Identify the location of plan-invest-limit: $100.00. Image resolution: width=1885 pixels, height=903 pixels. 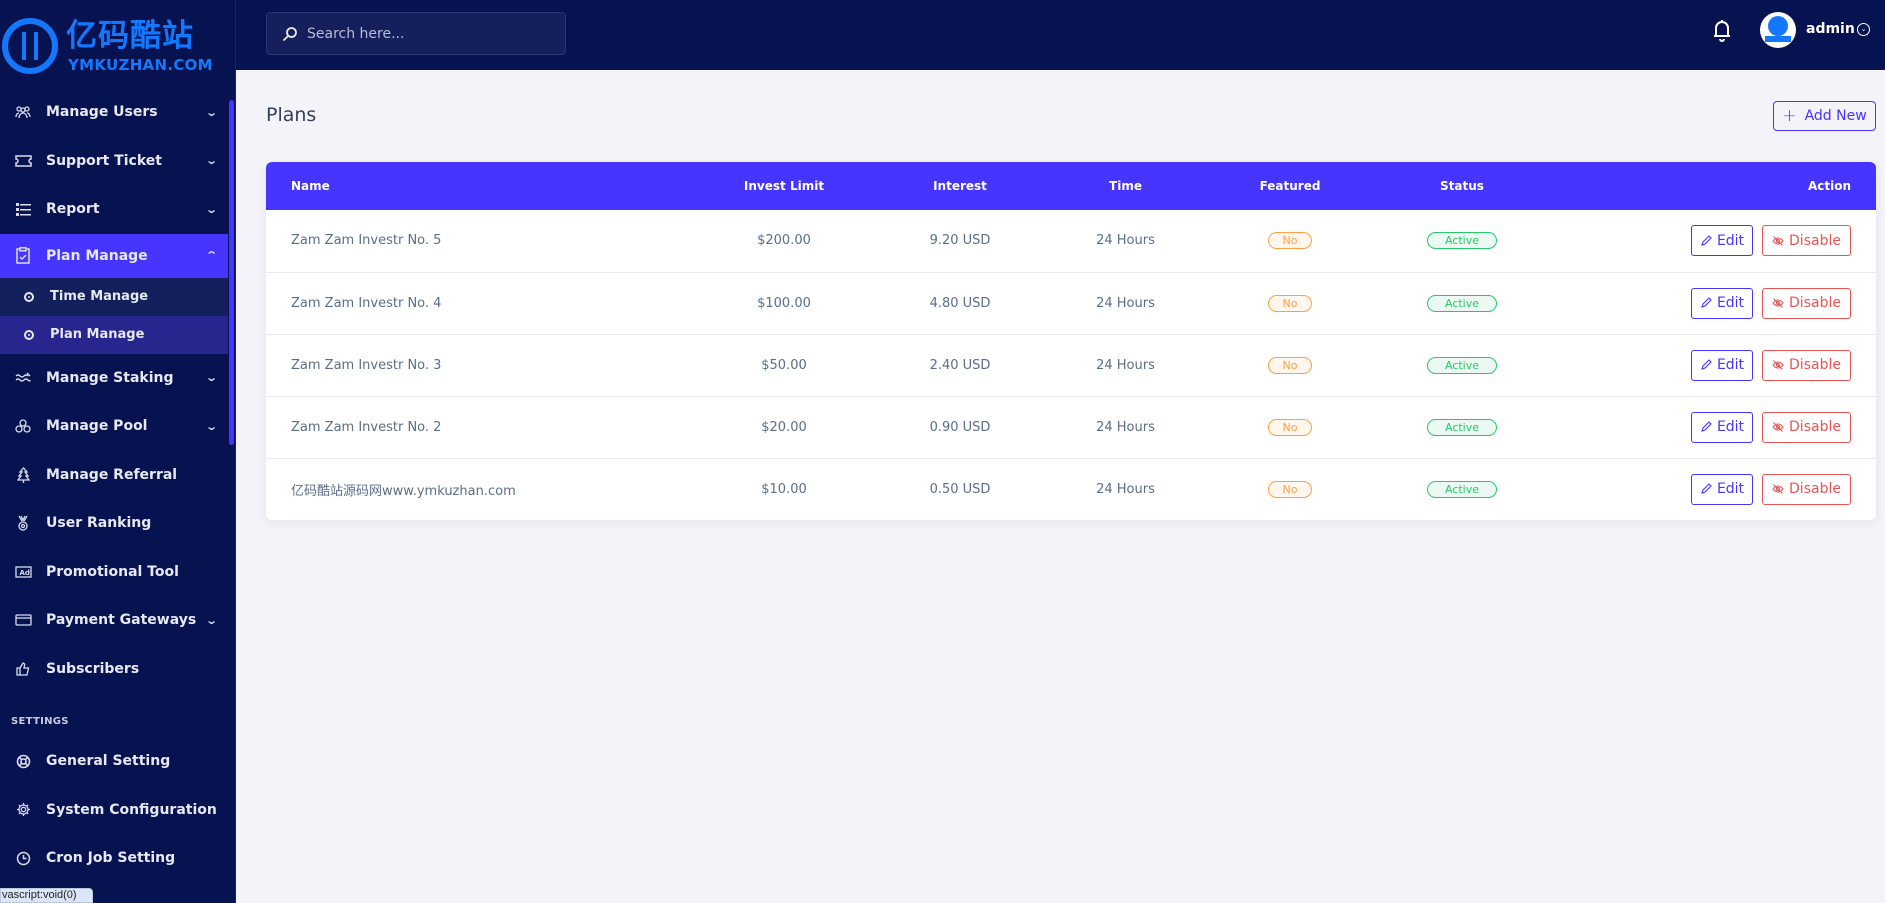
(784, 303).